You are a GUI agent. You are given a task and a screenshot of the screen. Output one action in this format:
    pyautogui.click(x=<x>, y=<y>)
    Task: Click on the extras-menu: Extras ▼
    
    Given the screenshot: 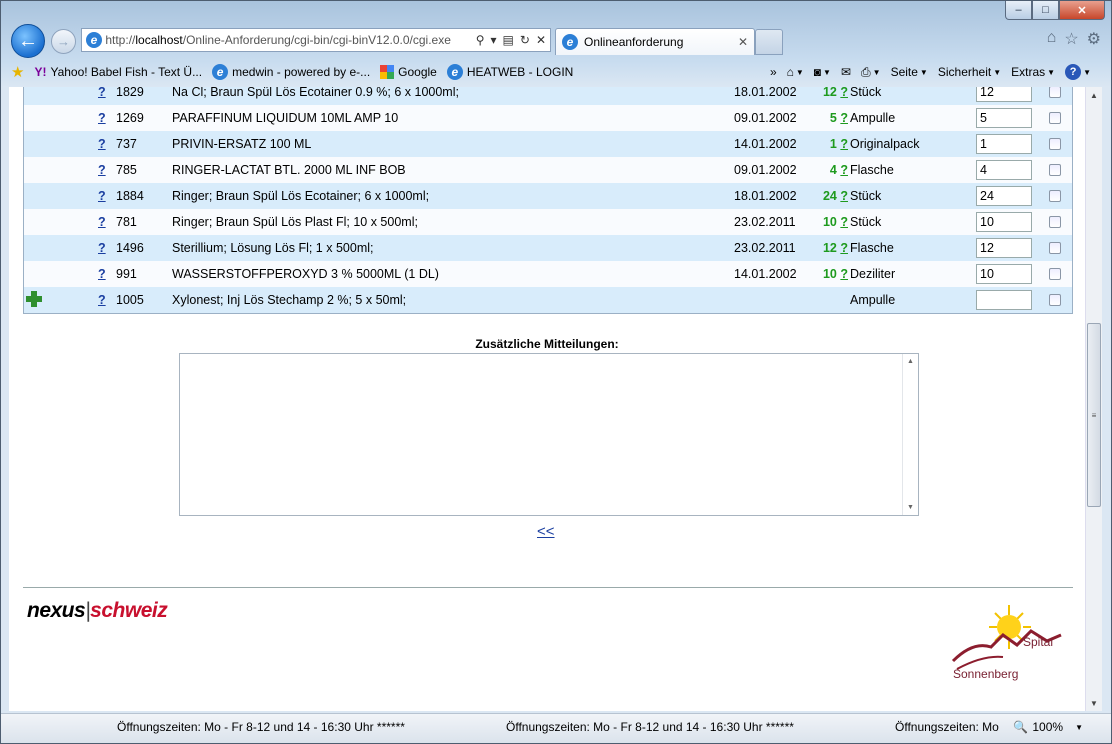 What is the action you would take?
    pyautogui.click(x=1033, y=72)
    